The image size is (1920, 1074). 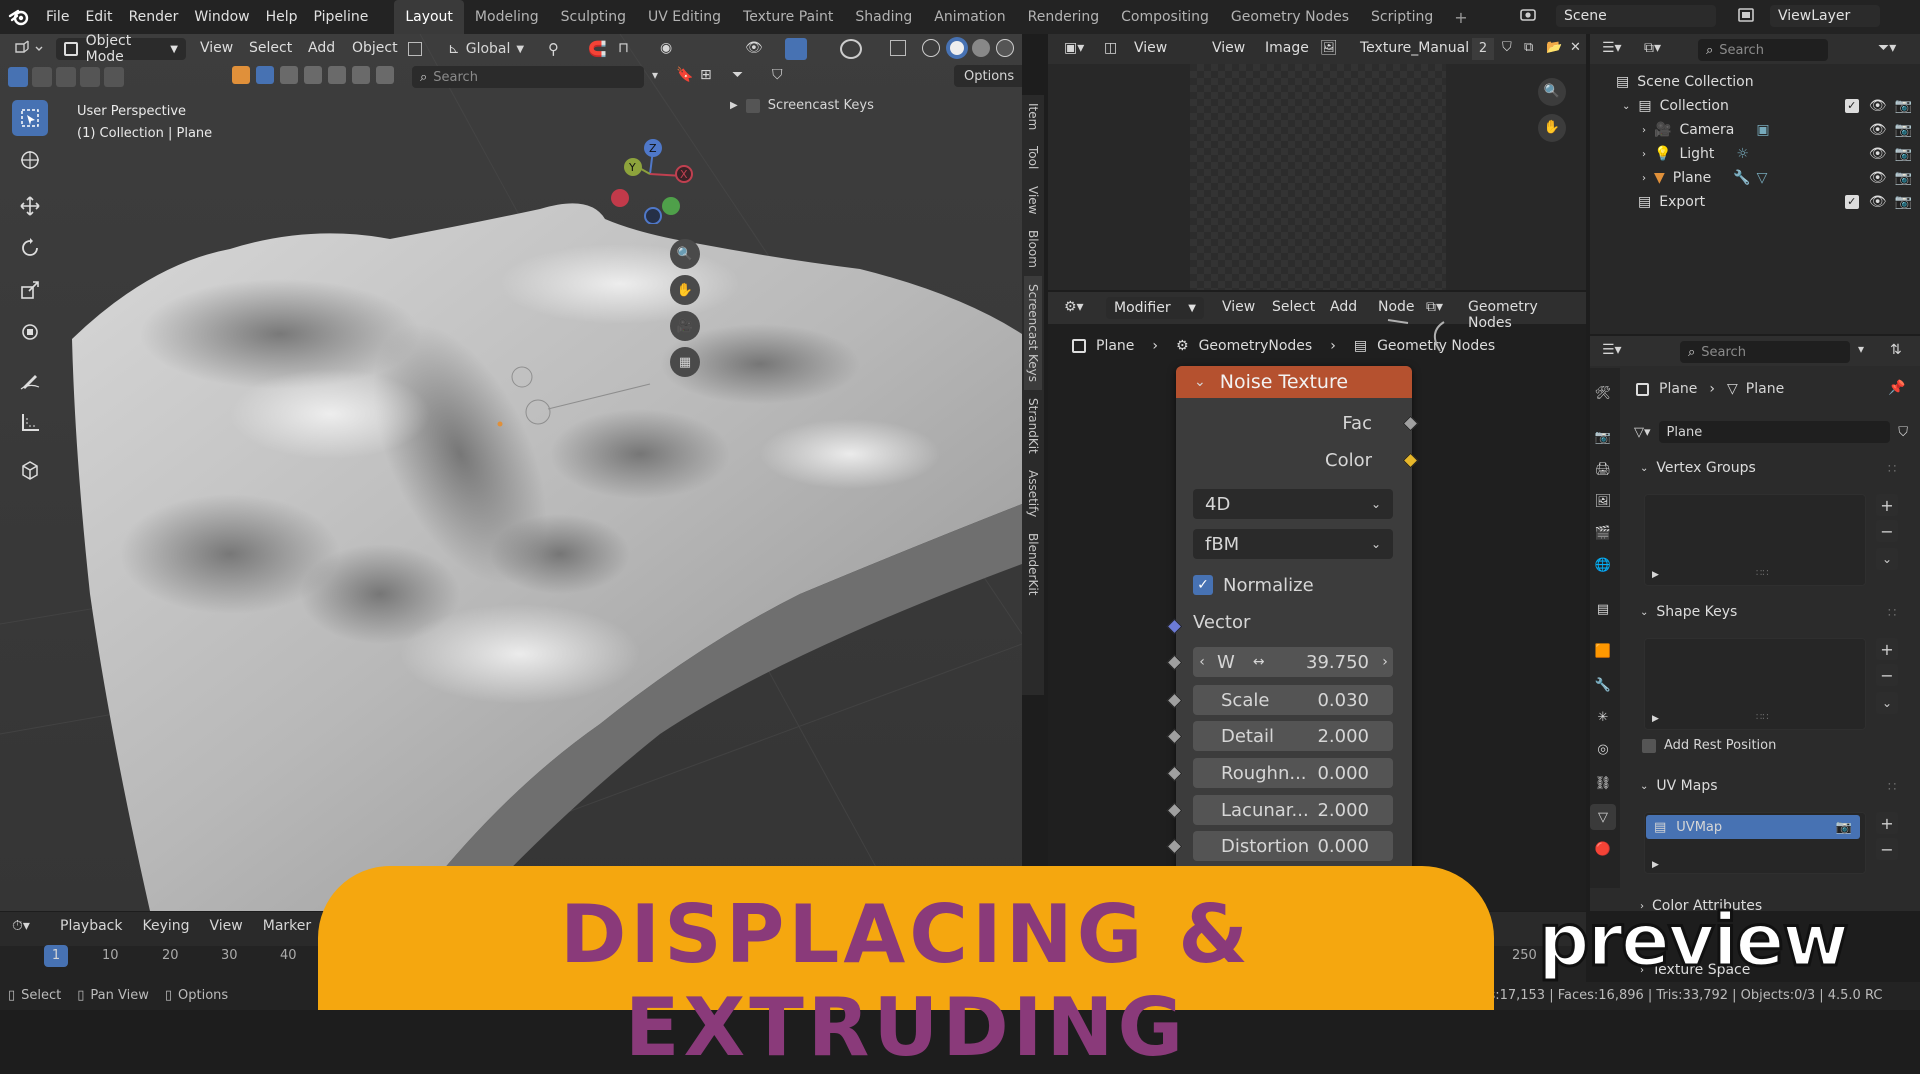 What do you see at coordinates (30, 422) in the screenshot?
I see `measure-tool-icon` at bounding box center [30, 422].